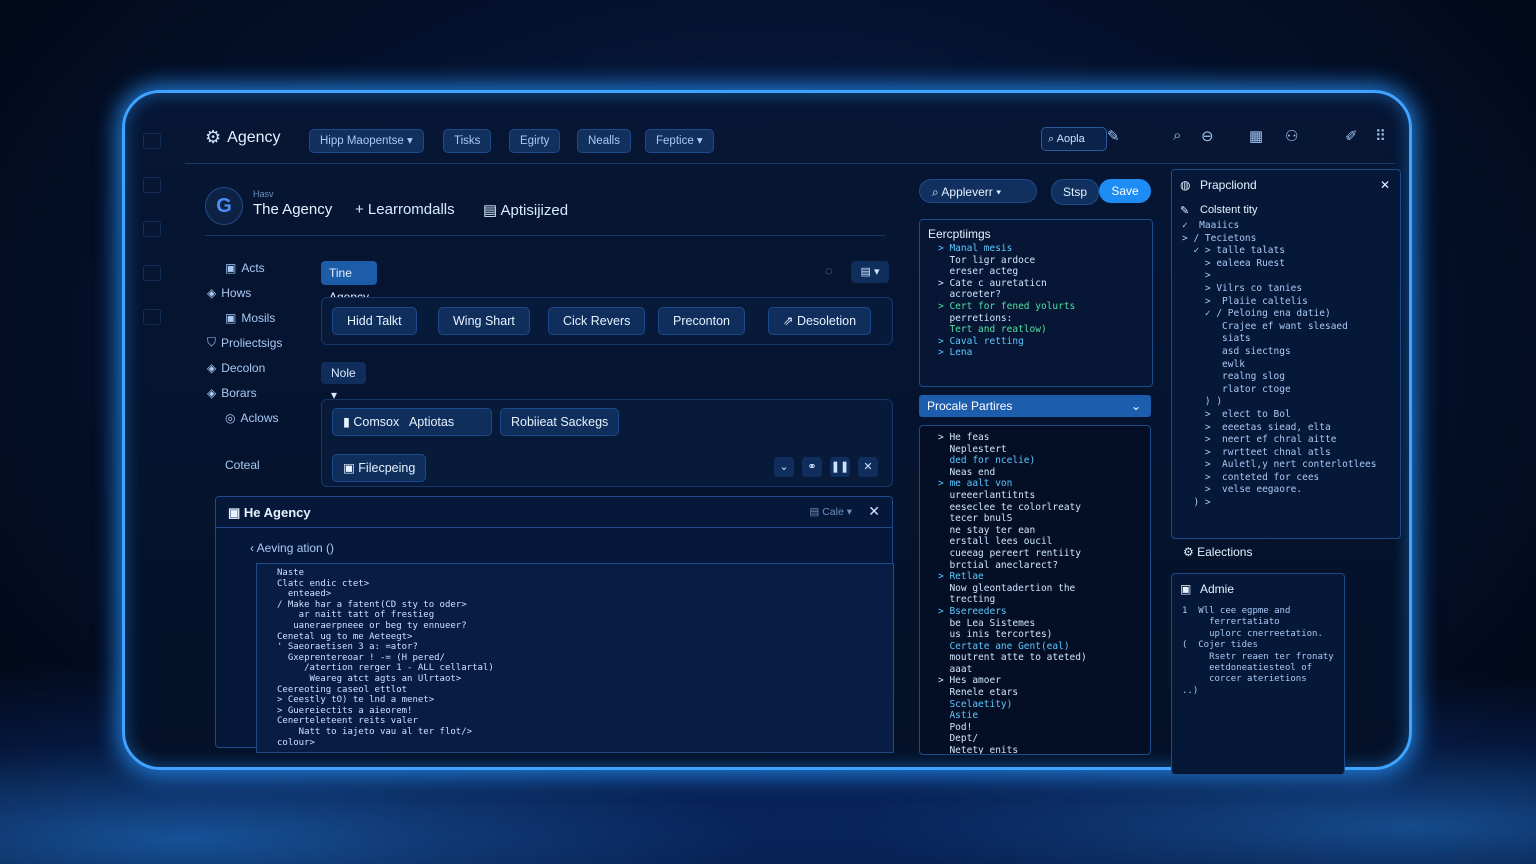  What do you see at coordinates (1279, 465) in the screenshot?
I see `tree-line: > Auletl,y nert conterlotlees` at bounding box center [1279, 465].